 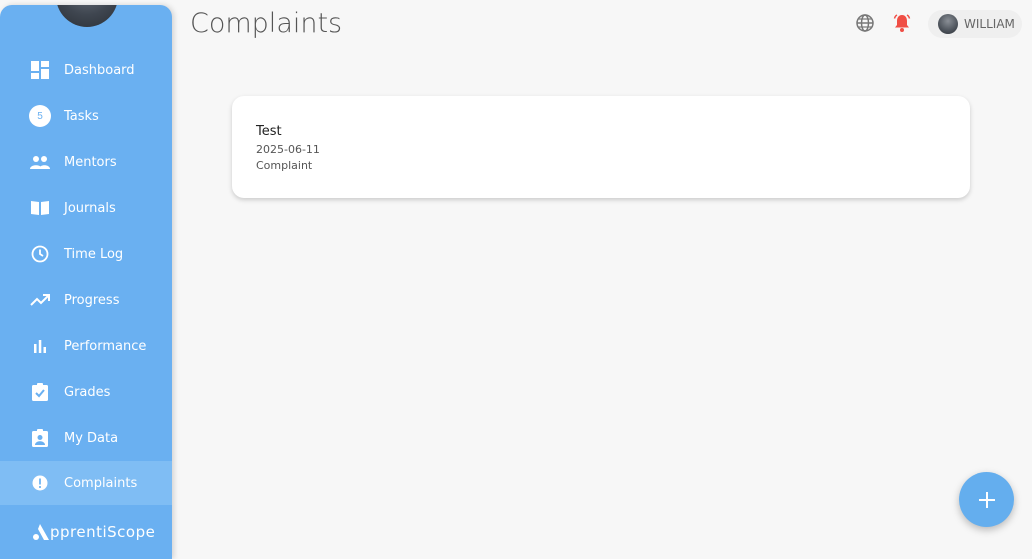 I want to click on sidebar-item-label: Time Log, so click(x=94, y=254).